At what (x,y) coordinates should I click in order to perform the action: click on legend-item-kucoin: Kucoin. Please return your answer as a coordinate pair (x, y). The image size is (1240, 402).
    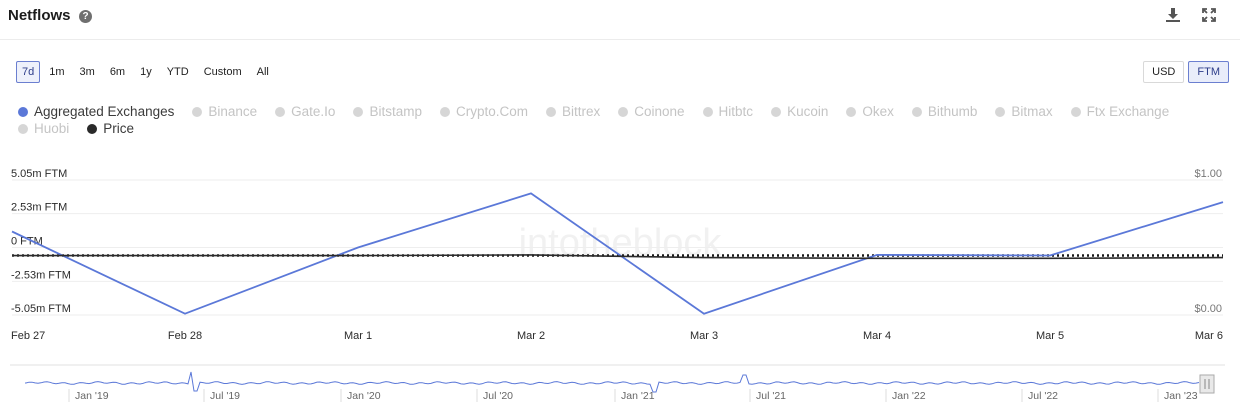
    Looking at the image, I should click on (799, 112).